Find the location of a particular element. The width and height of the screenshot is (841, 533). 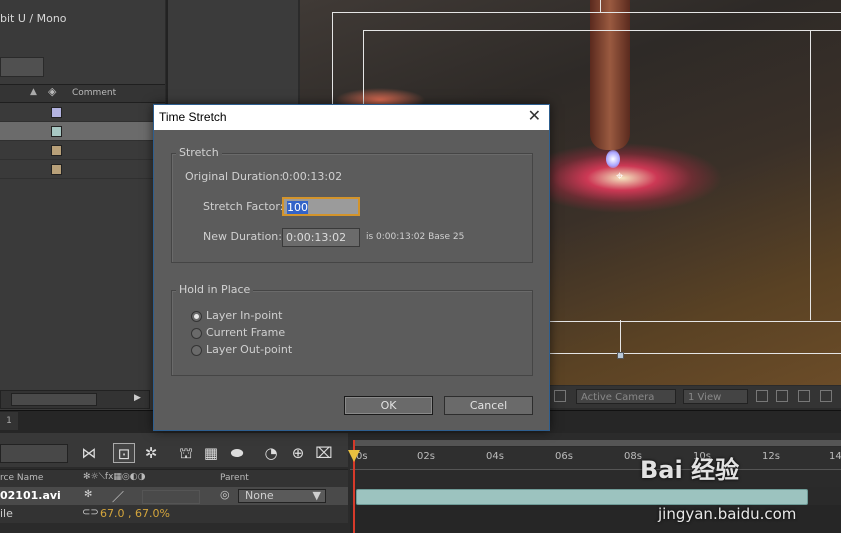

scrollbar-thumb is located at coordinates (54, 399).